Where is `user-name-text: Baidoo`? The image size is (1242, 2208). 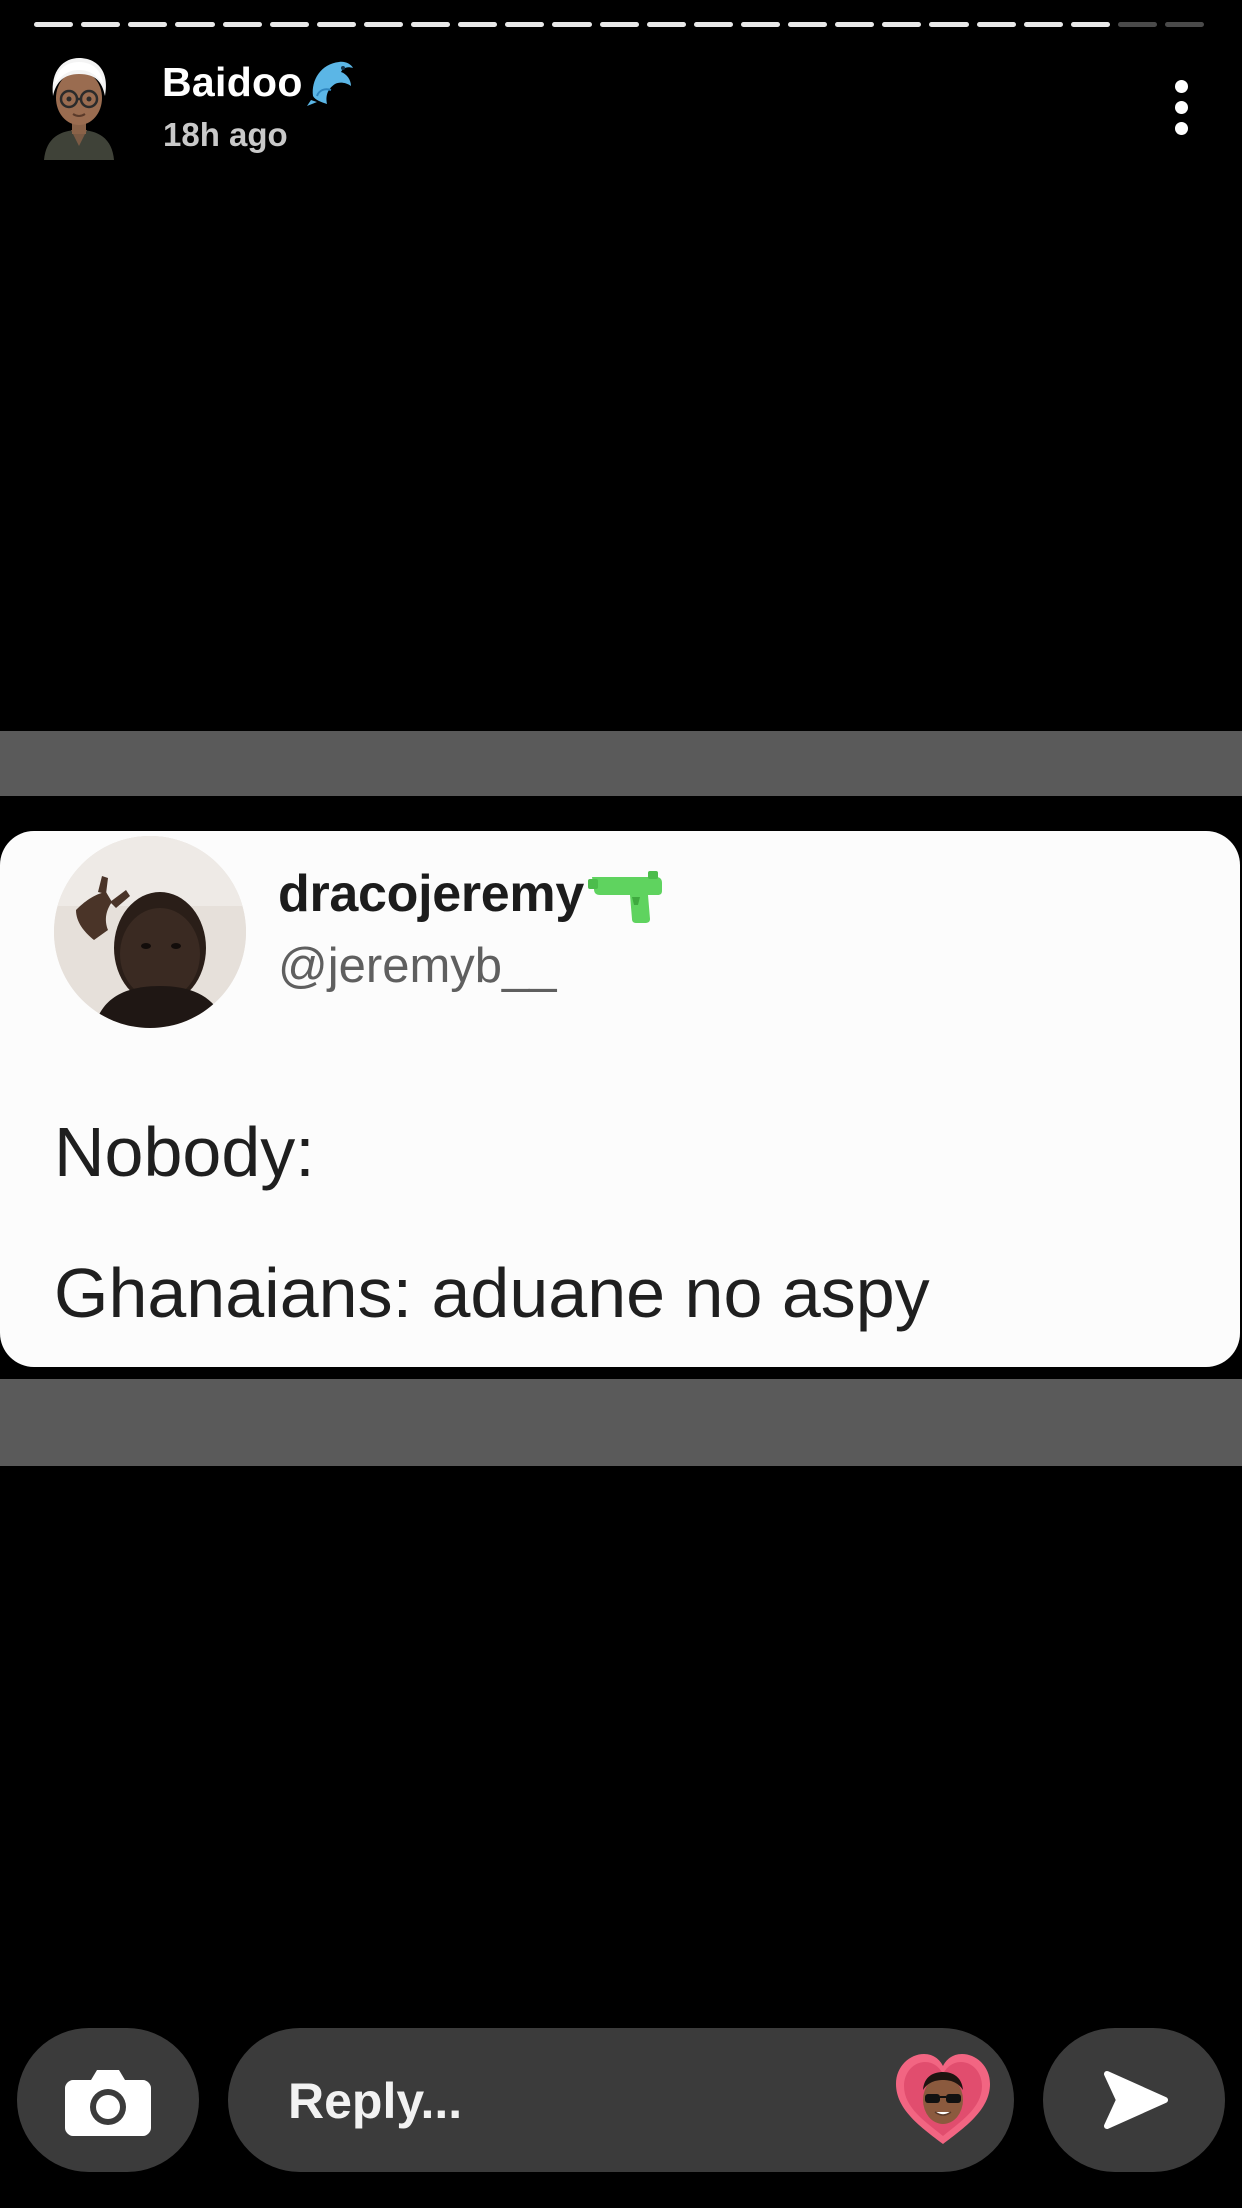 user-name-text: Baidoo is located at coordinates (232, 81).